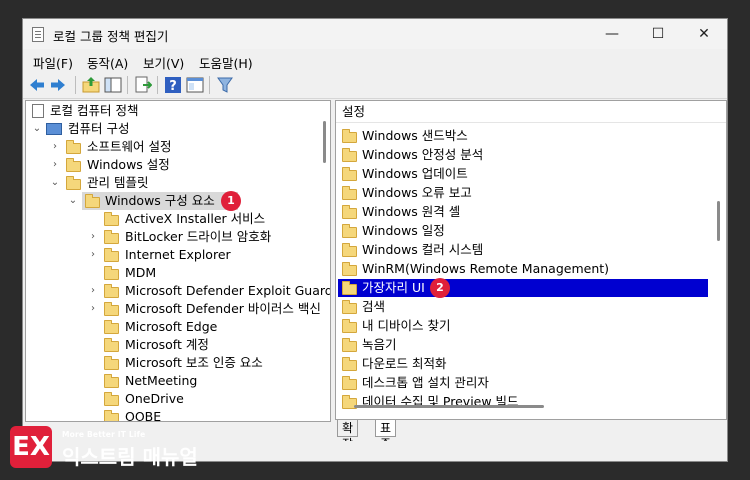  Describe the element at coordinates (163, 62) in the screenshot. I see `menu-view: 보기(V)` at that location.